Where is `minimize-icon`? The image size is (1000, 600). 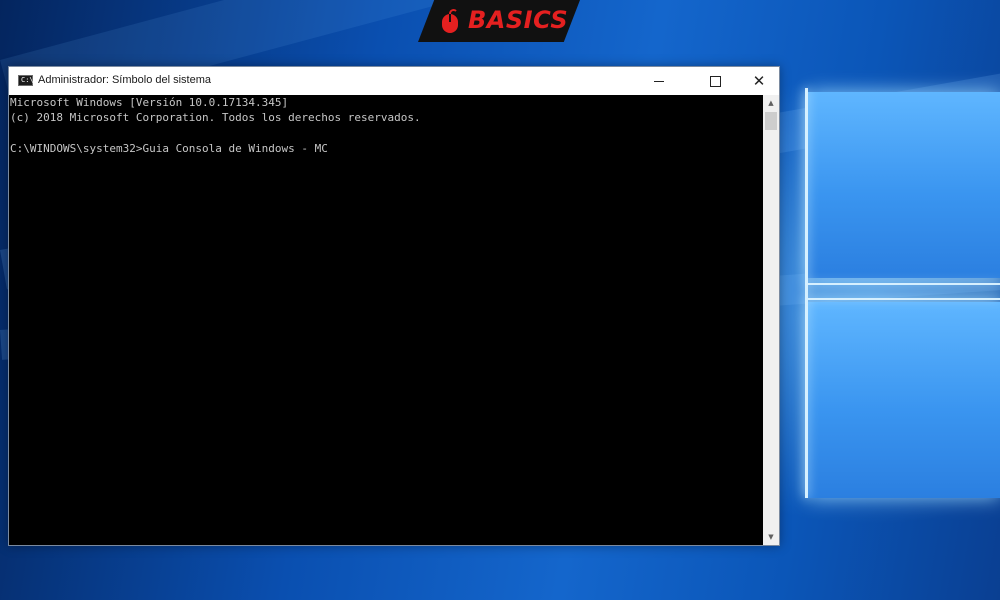 minimize-icon is located at coordinates (659, 81).